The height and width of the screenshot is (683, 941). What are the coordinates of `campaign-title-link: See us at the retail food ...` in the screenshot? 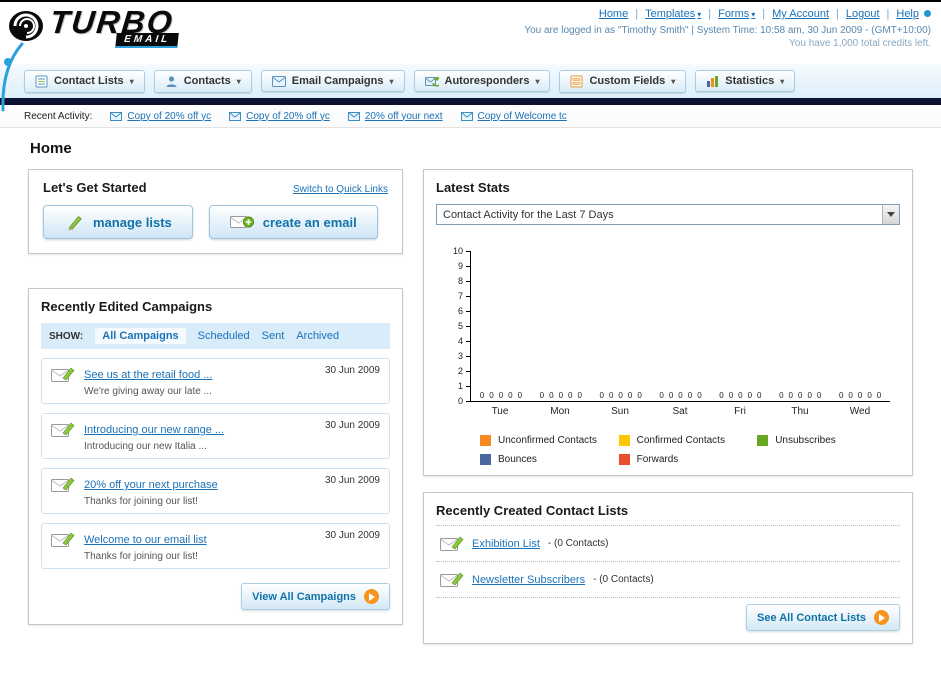 It's located at (148, 375).